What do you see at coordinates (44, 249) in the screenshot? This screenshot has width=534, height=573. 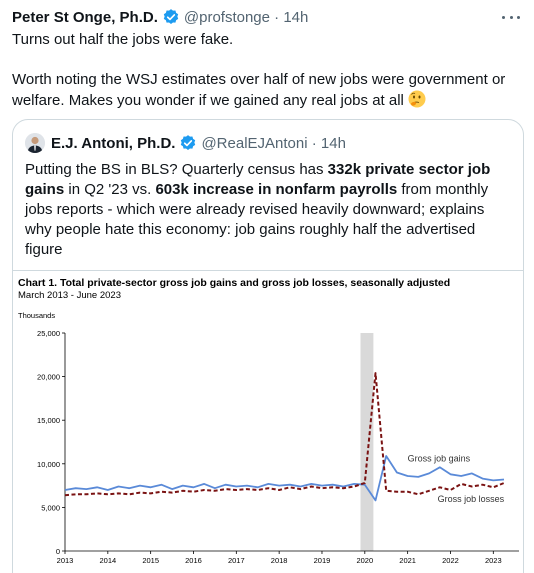 I see `quoted-line-5: figure` at bounding box center [44, 249].